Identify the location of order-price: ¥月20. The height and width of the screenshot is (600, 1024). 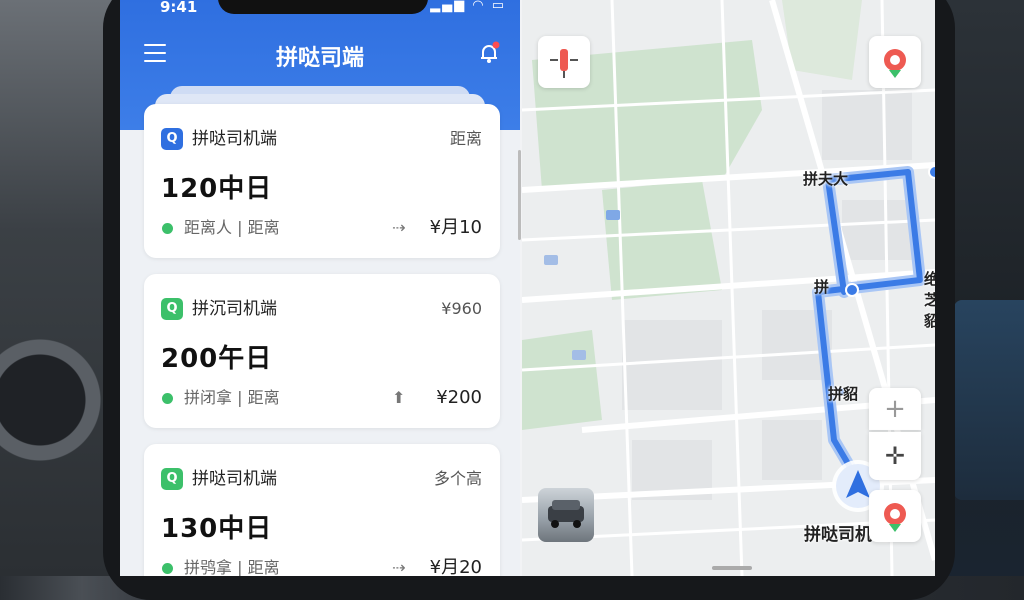
(455, 566).